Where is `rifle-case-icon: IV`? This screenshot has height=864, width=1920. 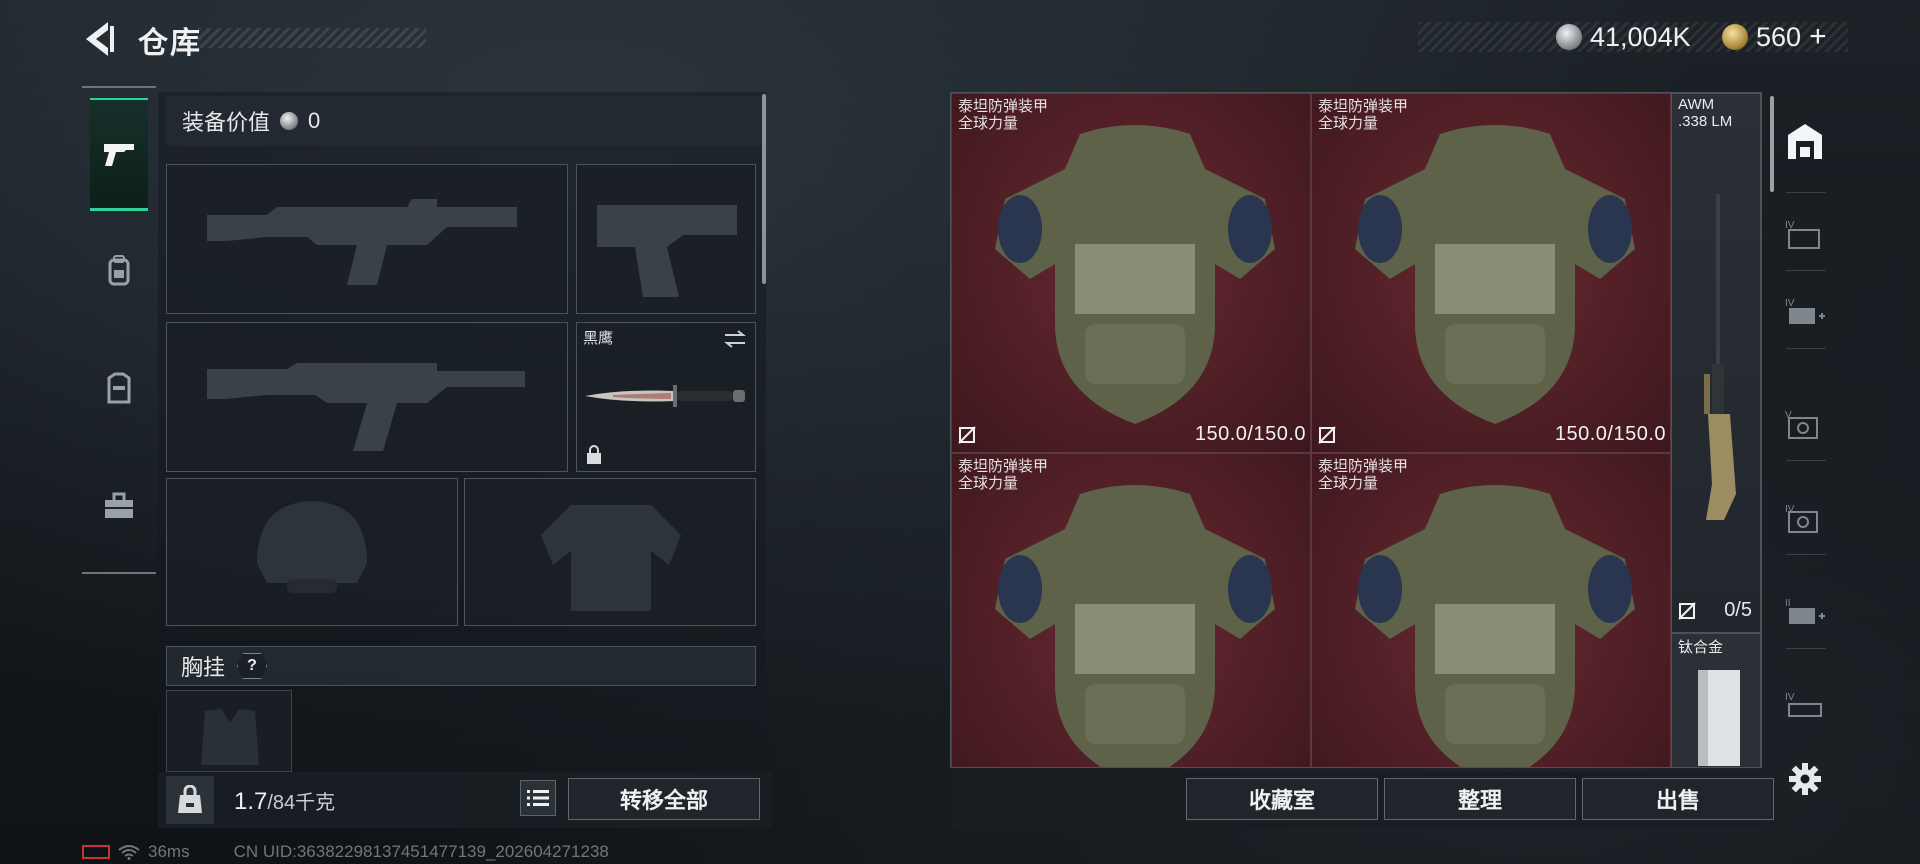 rifle-case-icon: IV is located at coordinates (1803, 704).